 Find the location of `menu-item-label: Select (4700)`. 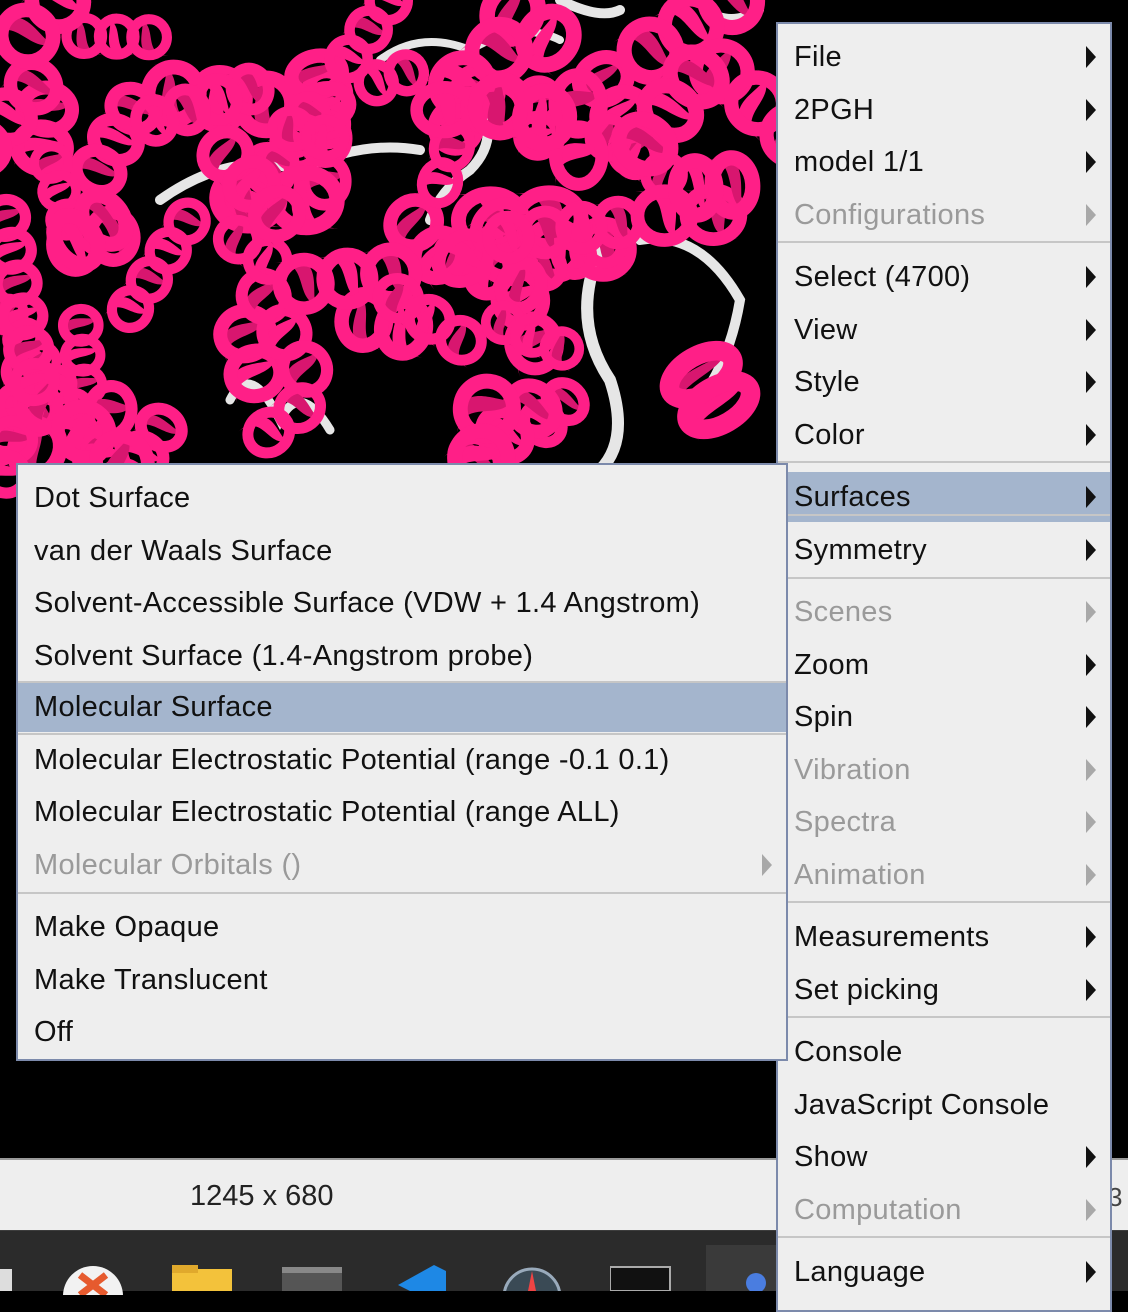

menu-item-label: Select (4700) is located at coordinates (882, 277).